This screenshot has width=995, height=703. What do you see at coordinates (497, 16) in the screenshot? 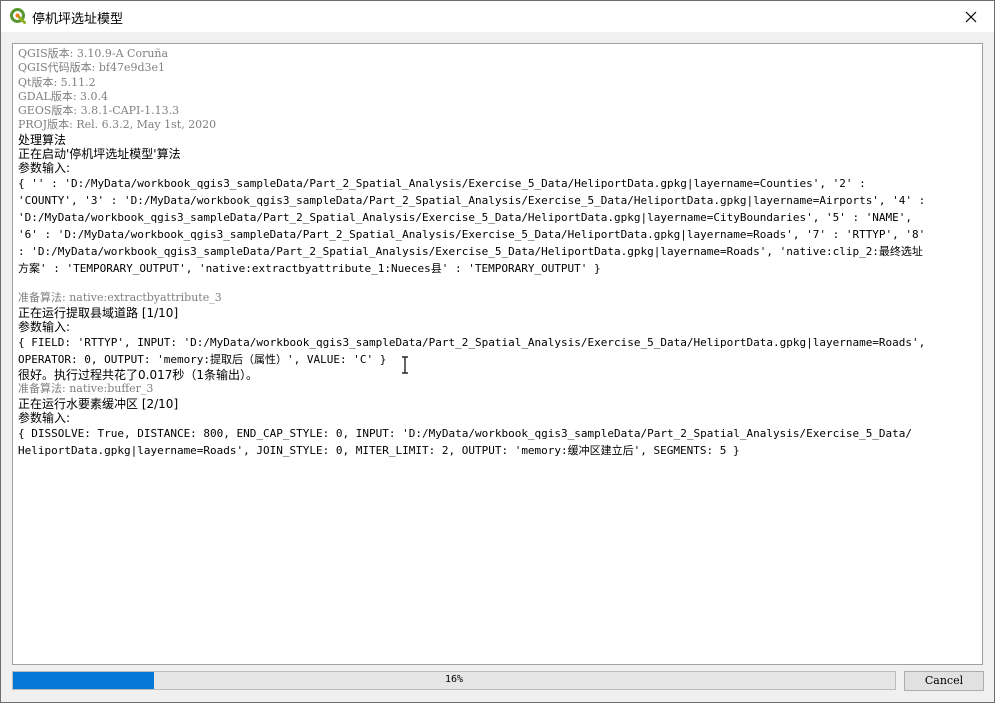
I see `title-bar: 停机坪选址模型` at bounding box center [497, 16].